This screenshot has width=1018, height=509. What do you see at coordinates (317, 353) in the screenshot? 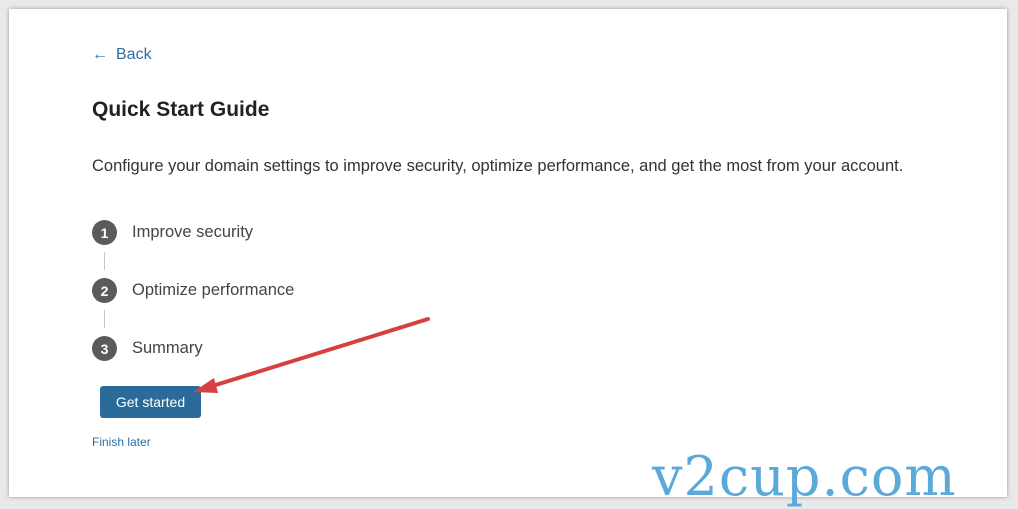
I see `annotation-arrow-shaft` at bounding box center [317, 353].